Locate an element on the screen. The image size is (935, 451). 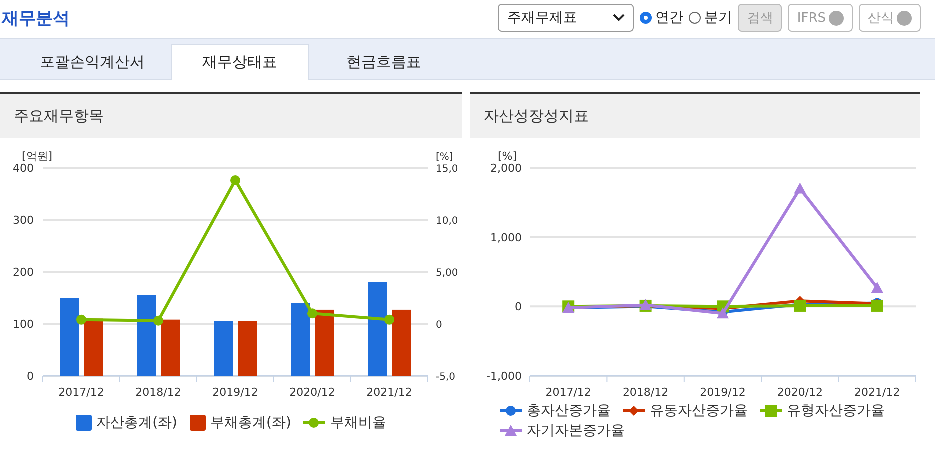
axis-label: 5,00 is located at coordinates (447, 273).